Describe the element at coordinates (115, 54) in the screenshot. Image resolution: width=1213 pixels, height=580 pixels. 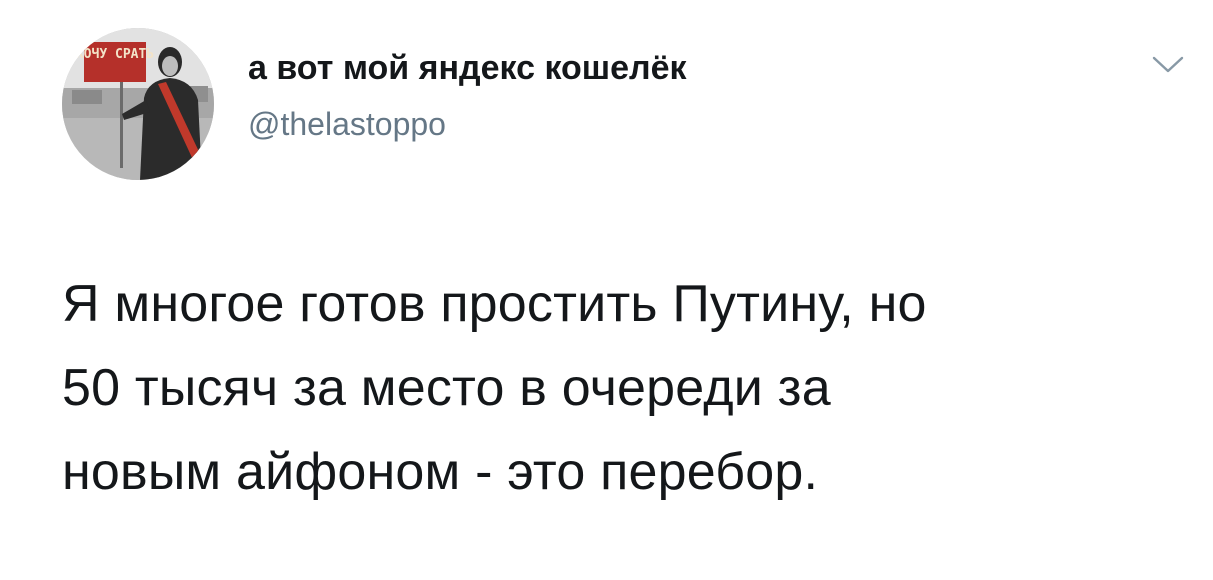
I see `sign-line-1: ХОЧУ СРАТЬ` at that location.